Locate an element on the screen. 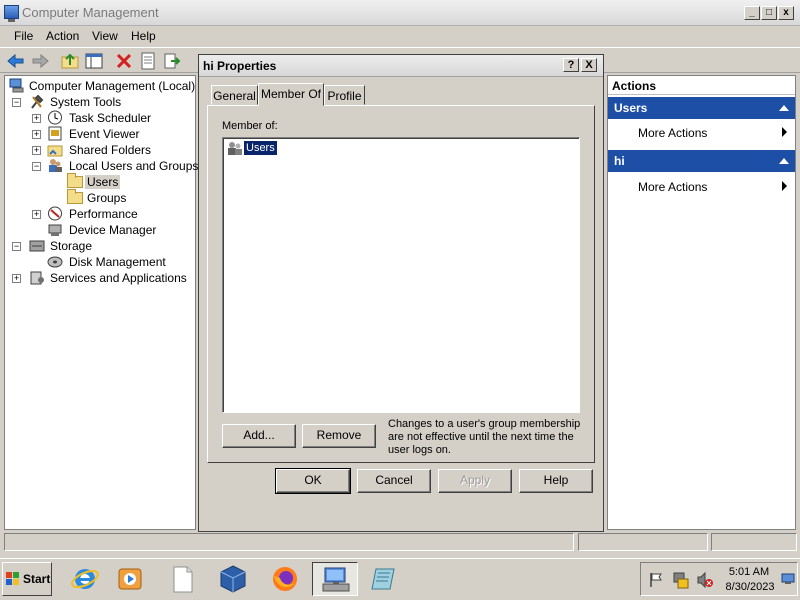  apply-button: Apply is located at coordinates (475, 481).